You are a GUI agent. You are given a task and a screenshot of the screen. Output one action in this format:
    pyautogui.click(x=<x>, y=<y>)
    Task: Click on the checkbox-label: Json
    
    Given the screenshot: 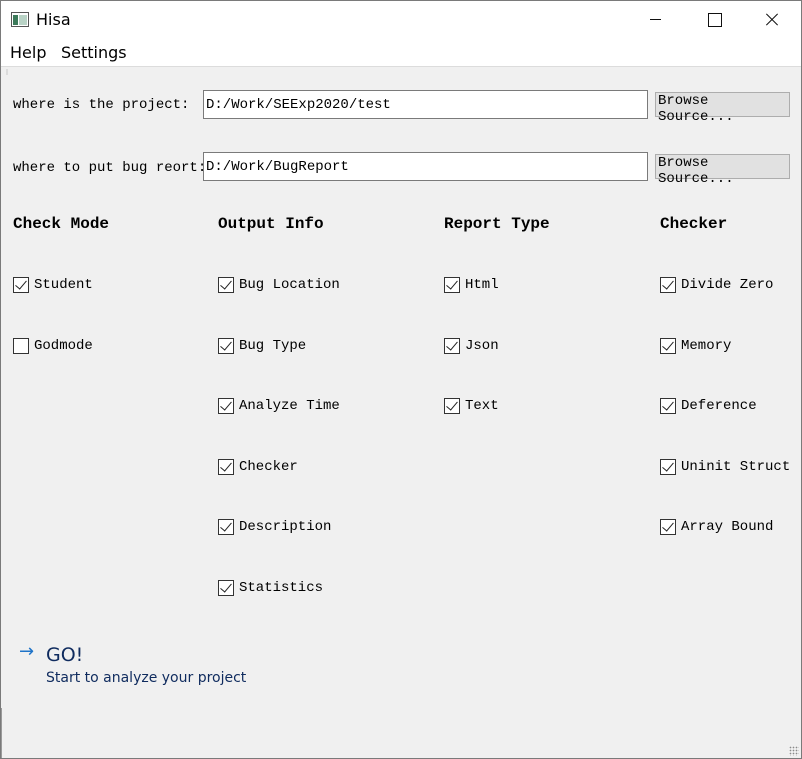 What is the action you would take?
    pyautogui.click(x=482, y=346)
    